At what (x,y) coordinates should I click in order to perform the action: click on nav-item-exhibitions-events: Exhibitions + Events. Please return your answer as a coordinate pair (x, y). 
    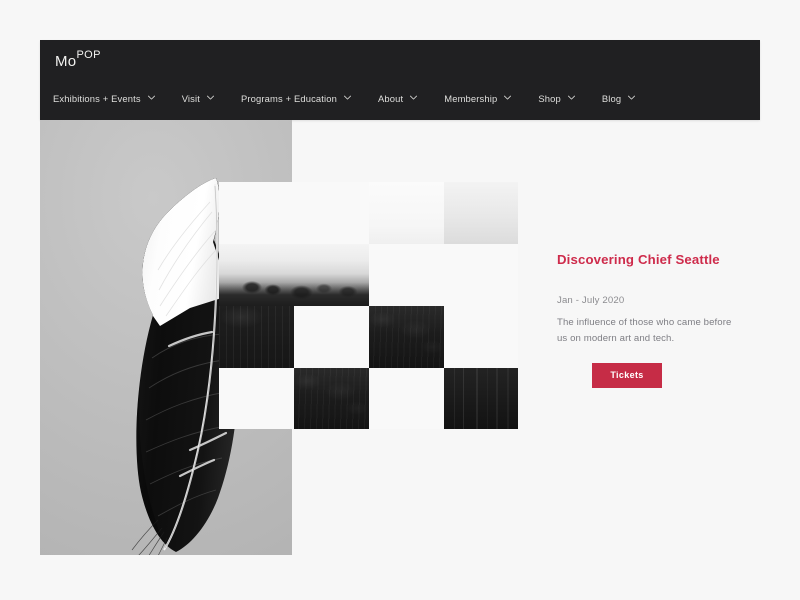
    Looking at the image, I should click on (104, 98).